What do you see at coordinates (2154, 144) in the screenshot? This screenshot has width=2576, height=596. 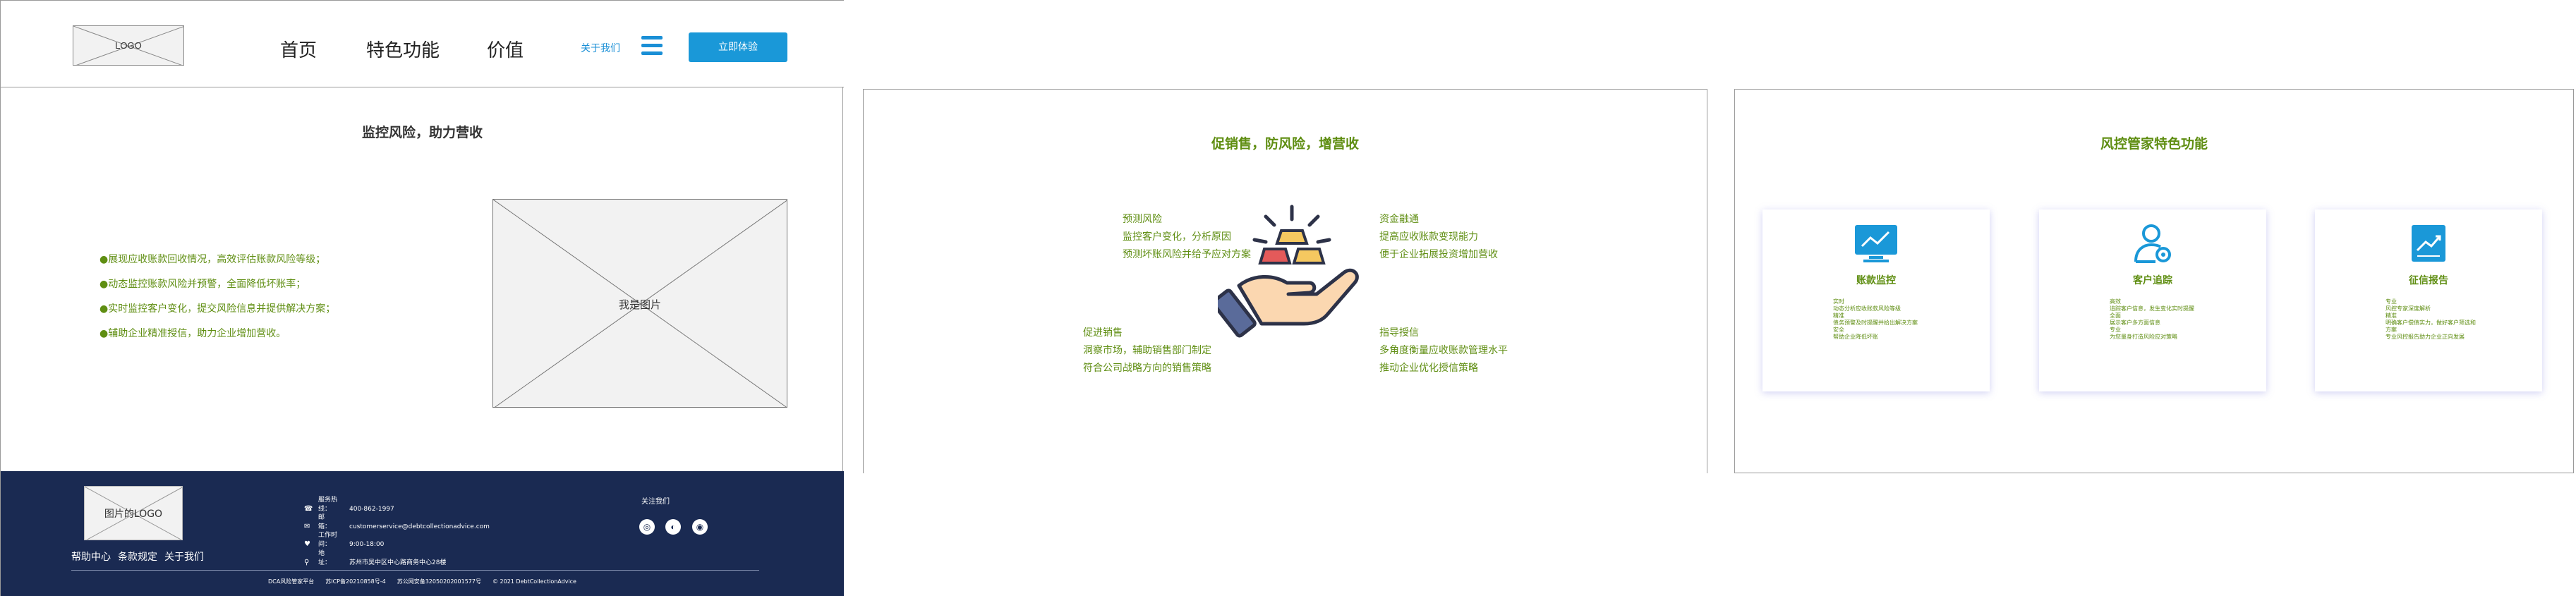 I see `features-title: 风控管家特色功能` at bounding box center [2154, 144].